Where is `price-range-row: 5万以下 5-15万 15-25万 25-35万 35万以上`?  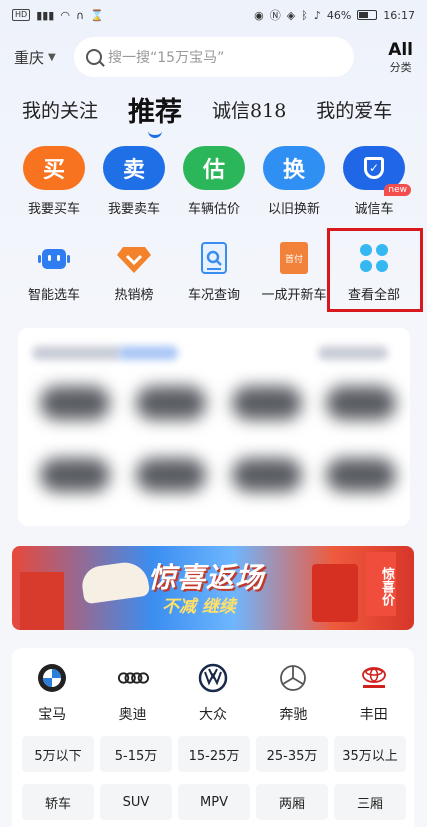
price-range-row: 5万以下 5-15万 15-25万 25-35万 35万以上 is located at coordinates (214, 754).